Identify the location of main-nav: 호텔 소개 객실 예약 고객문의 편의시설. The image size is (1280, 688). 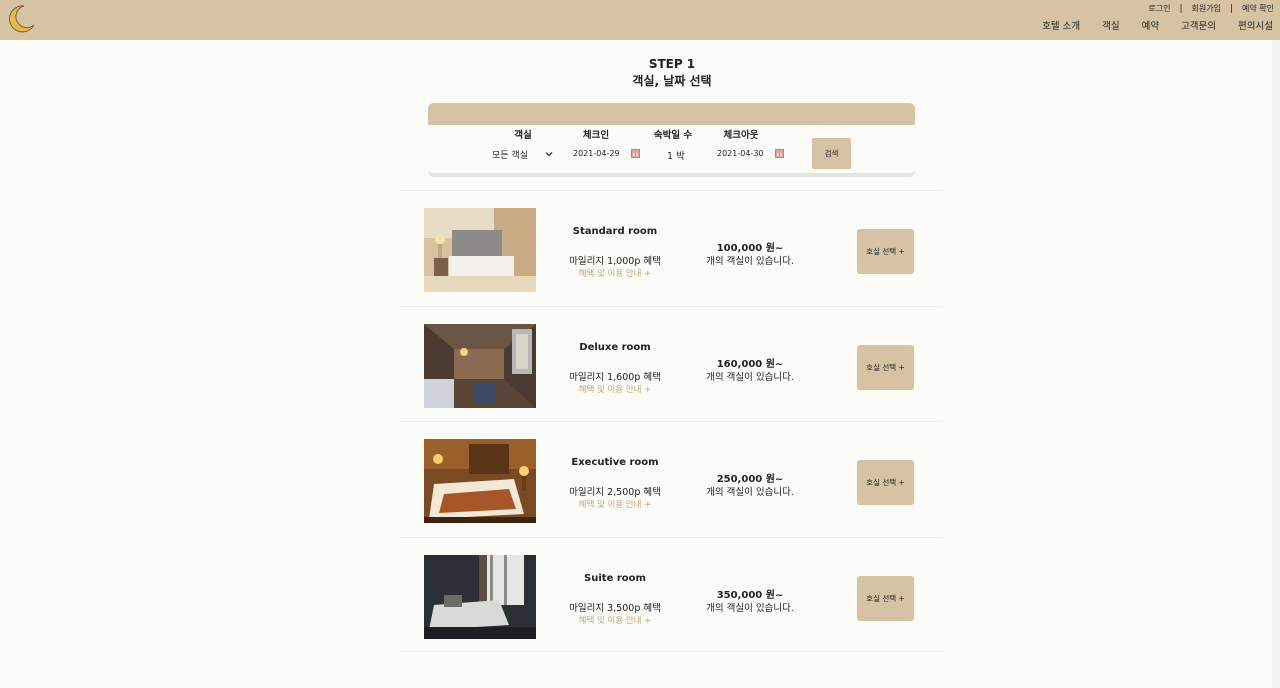
(1161, 25).